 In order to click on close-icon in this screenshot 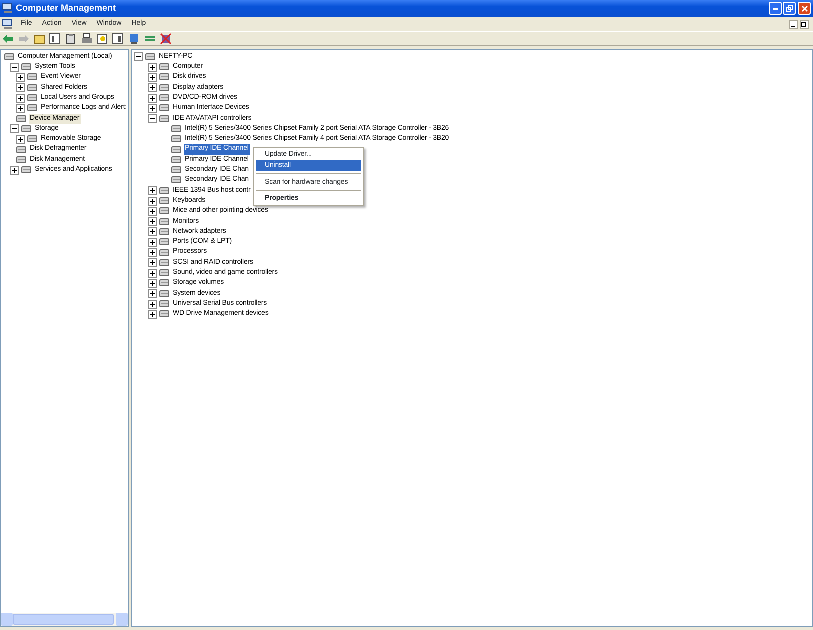, I will do `click(805, 9)`.